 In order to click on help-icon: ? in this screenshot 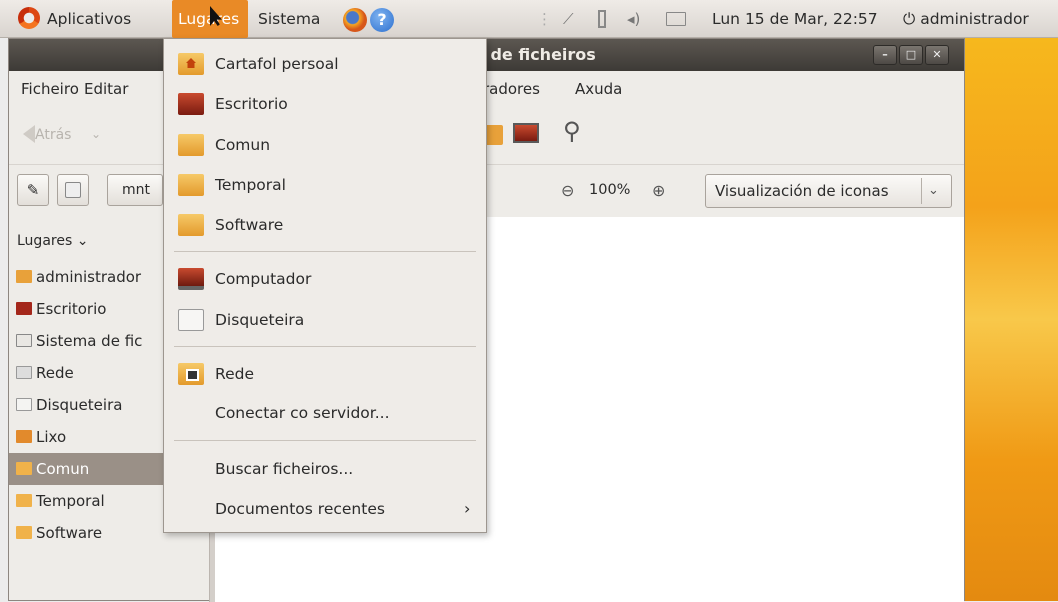, I will do `click(382, 20)`.